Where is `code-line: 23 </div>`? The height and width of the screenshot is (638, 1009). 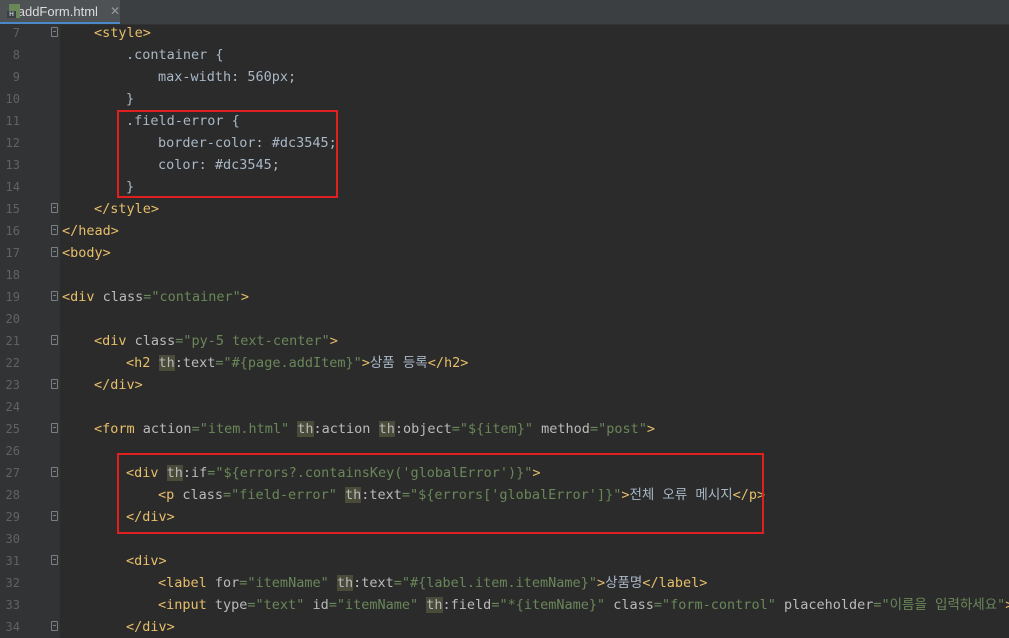 code-line: 23 </div> is located at coordinates (504, 385).